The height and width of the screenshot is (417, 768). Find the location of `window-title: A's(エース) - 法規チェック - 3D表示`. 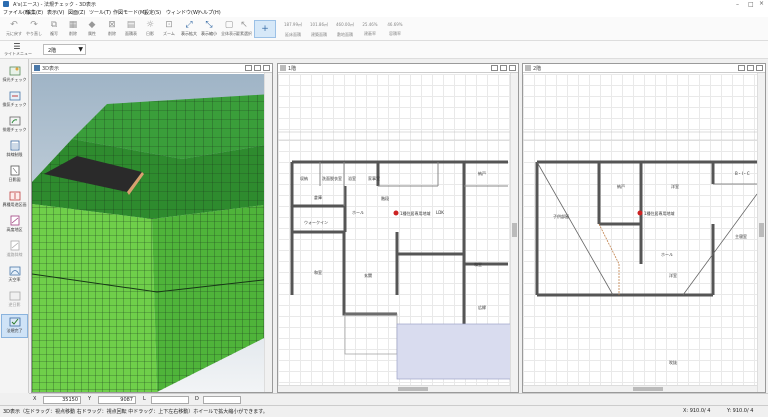

window-title: A's(エース) - 法規チェック - 3D表示 is located at coordinates (55, 5).